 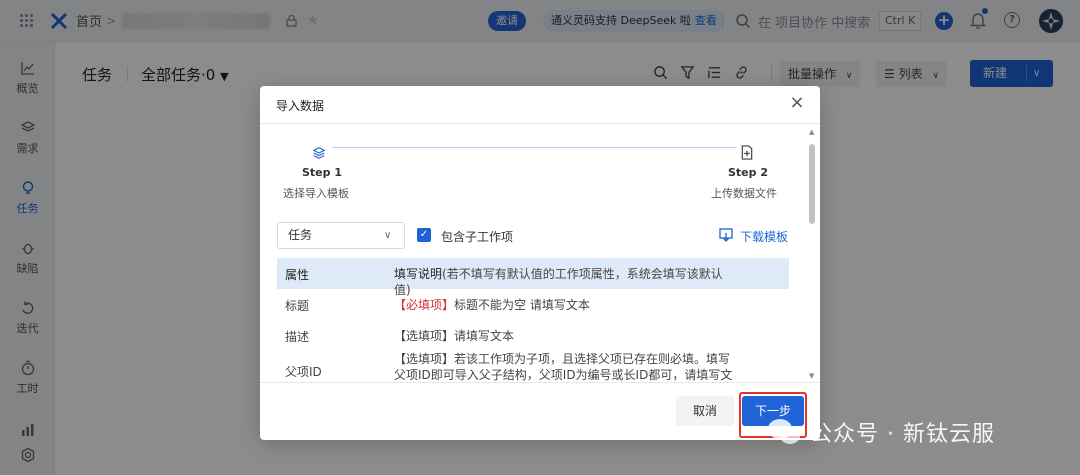 I want to click on row-description: 【必填项】标题不能为空 请填写文本, so click(x=566, y=305).